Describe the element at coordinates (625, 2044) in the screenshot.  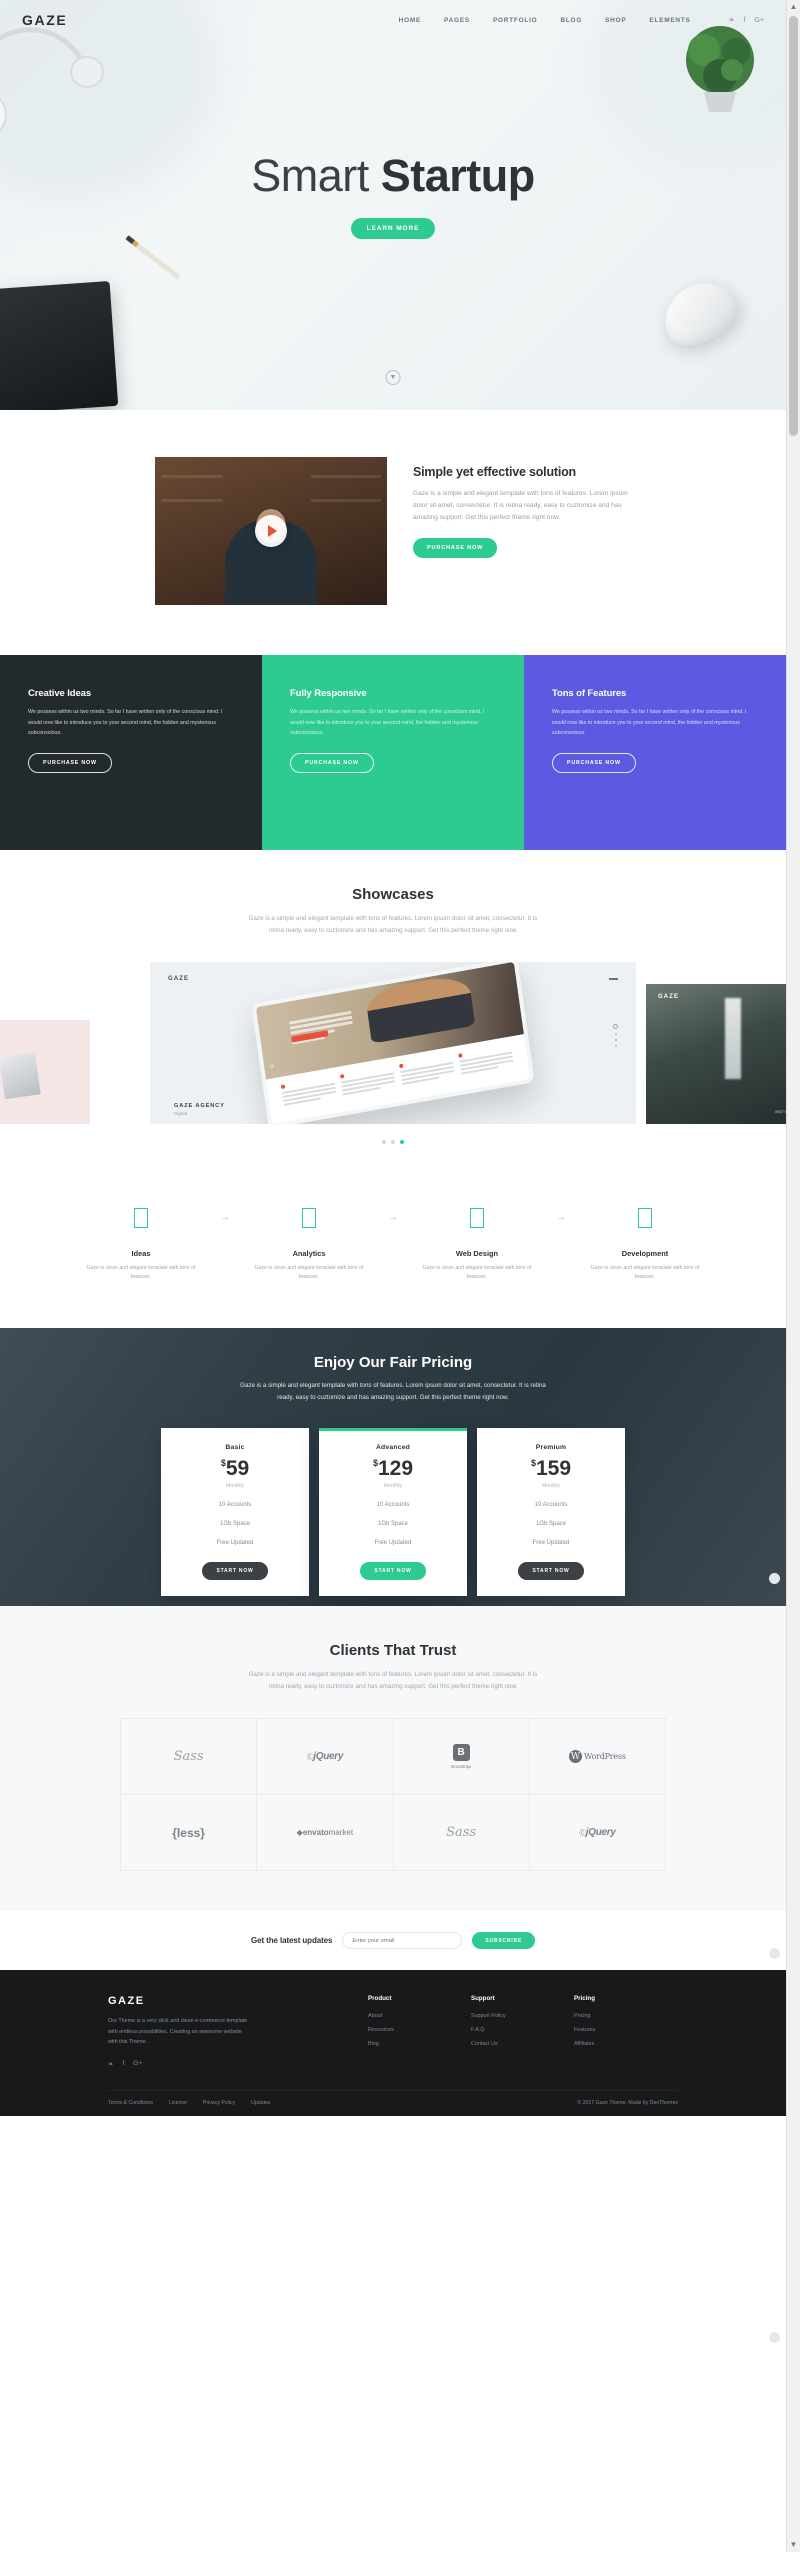
I see `footer-link-affiliates: Affiliates` at that location.